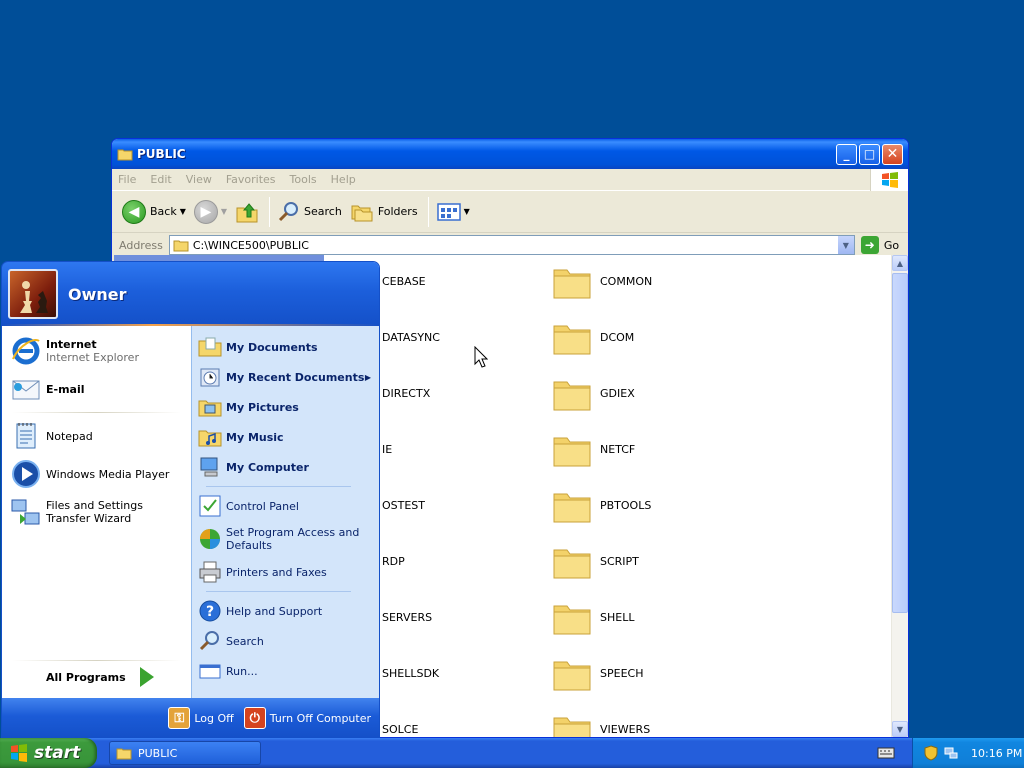 This screenshot has height=768, width=1024. I want to click on folder-item: DCOM, so click(593, 337).